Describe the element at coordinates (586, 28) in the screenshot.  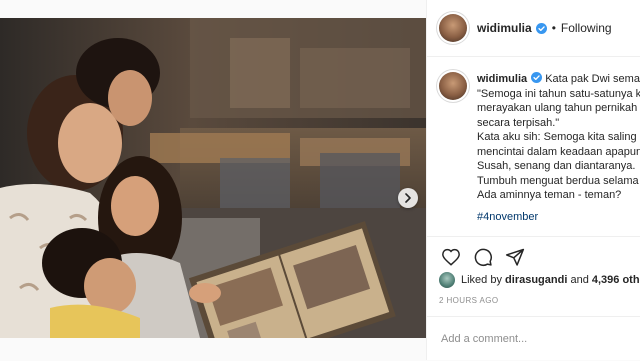
I see `following-button: Following` at that location.